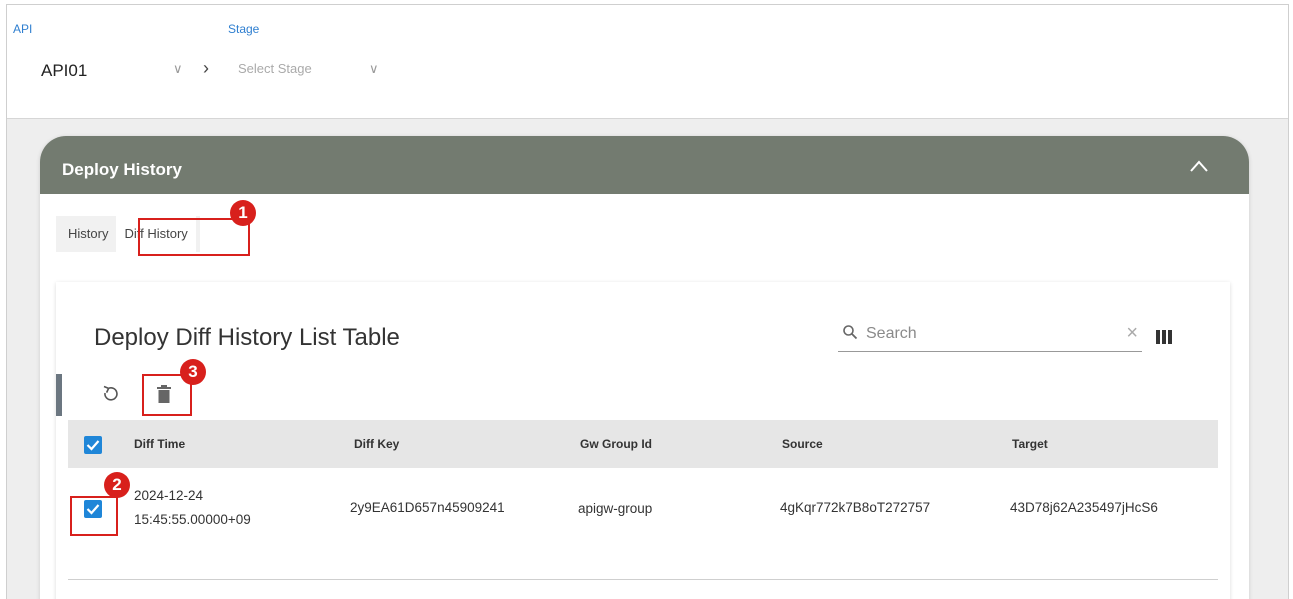  I want to click on search-field: ×, so click(990, 335).